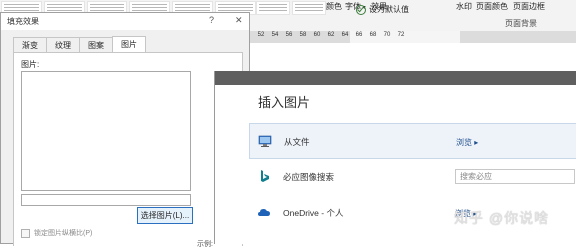 The image size is (576, 249). I want to click on watermark-button: 水印, so click(464, 6).